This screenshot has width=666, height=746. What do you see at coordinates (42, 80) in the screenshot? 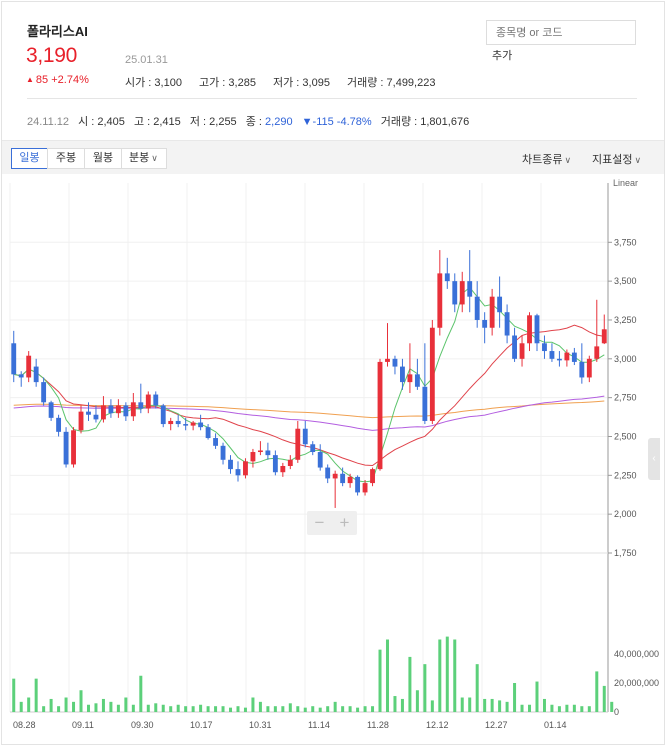
I see `change-abs: 85` at bounding box center [42, 80].